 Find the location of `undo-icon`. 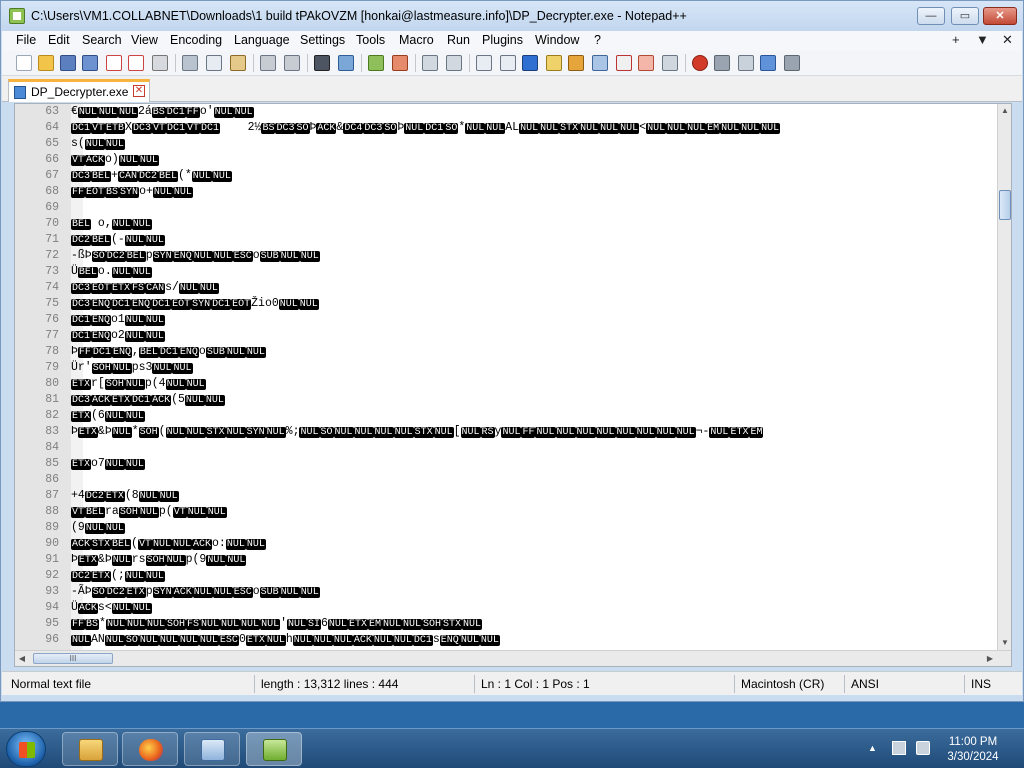

undo-icon is located at coordinates (268, 63).